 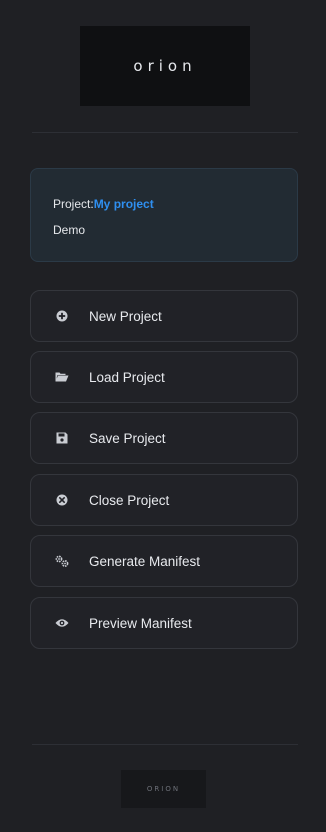 I want to click on project-line: Project:My project, so click(x=103, y=204).